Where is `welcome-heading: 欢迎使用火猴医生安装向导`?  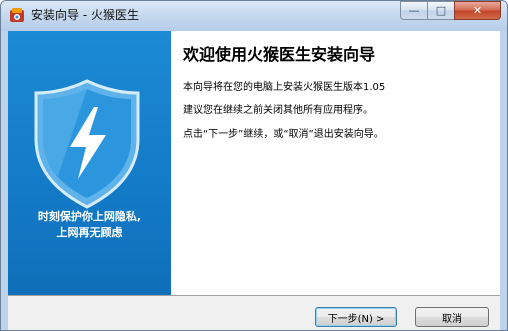 welcome-heading: 欢迎使用火猴医生安装向导 is located at coordinates (279, 54).